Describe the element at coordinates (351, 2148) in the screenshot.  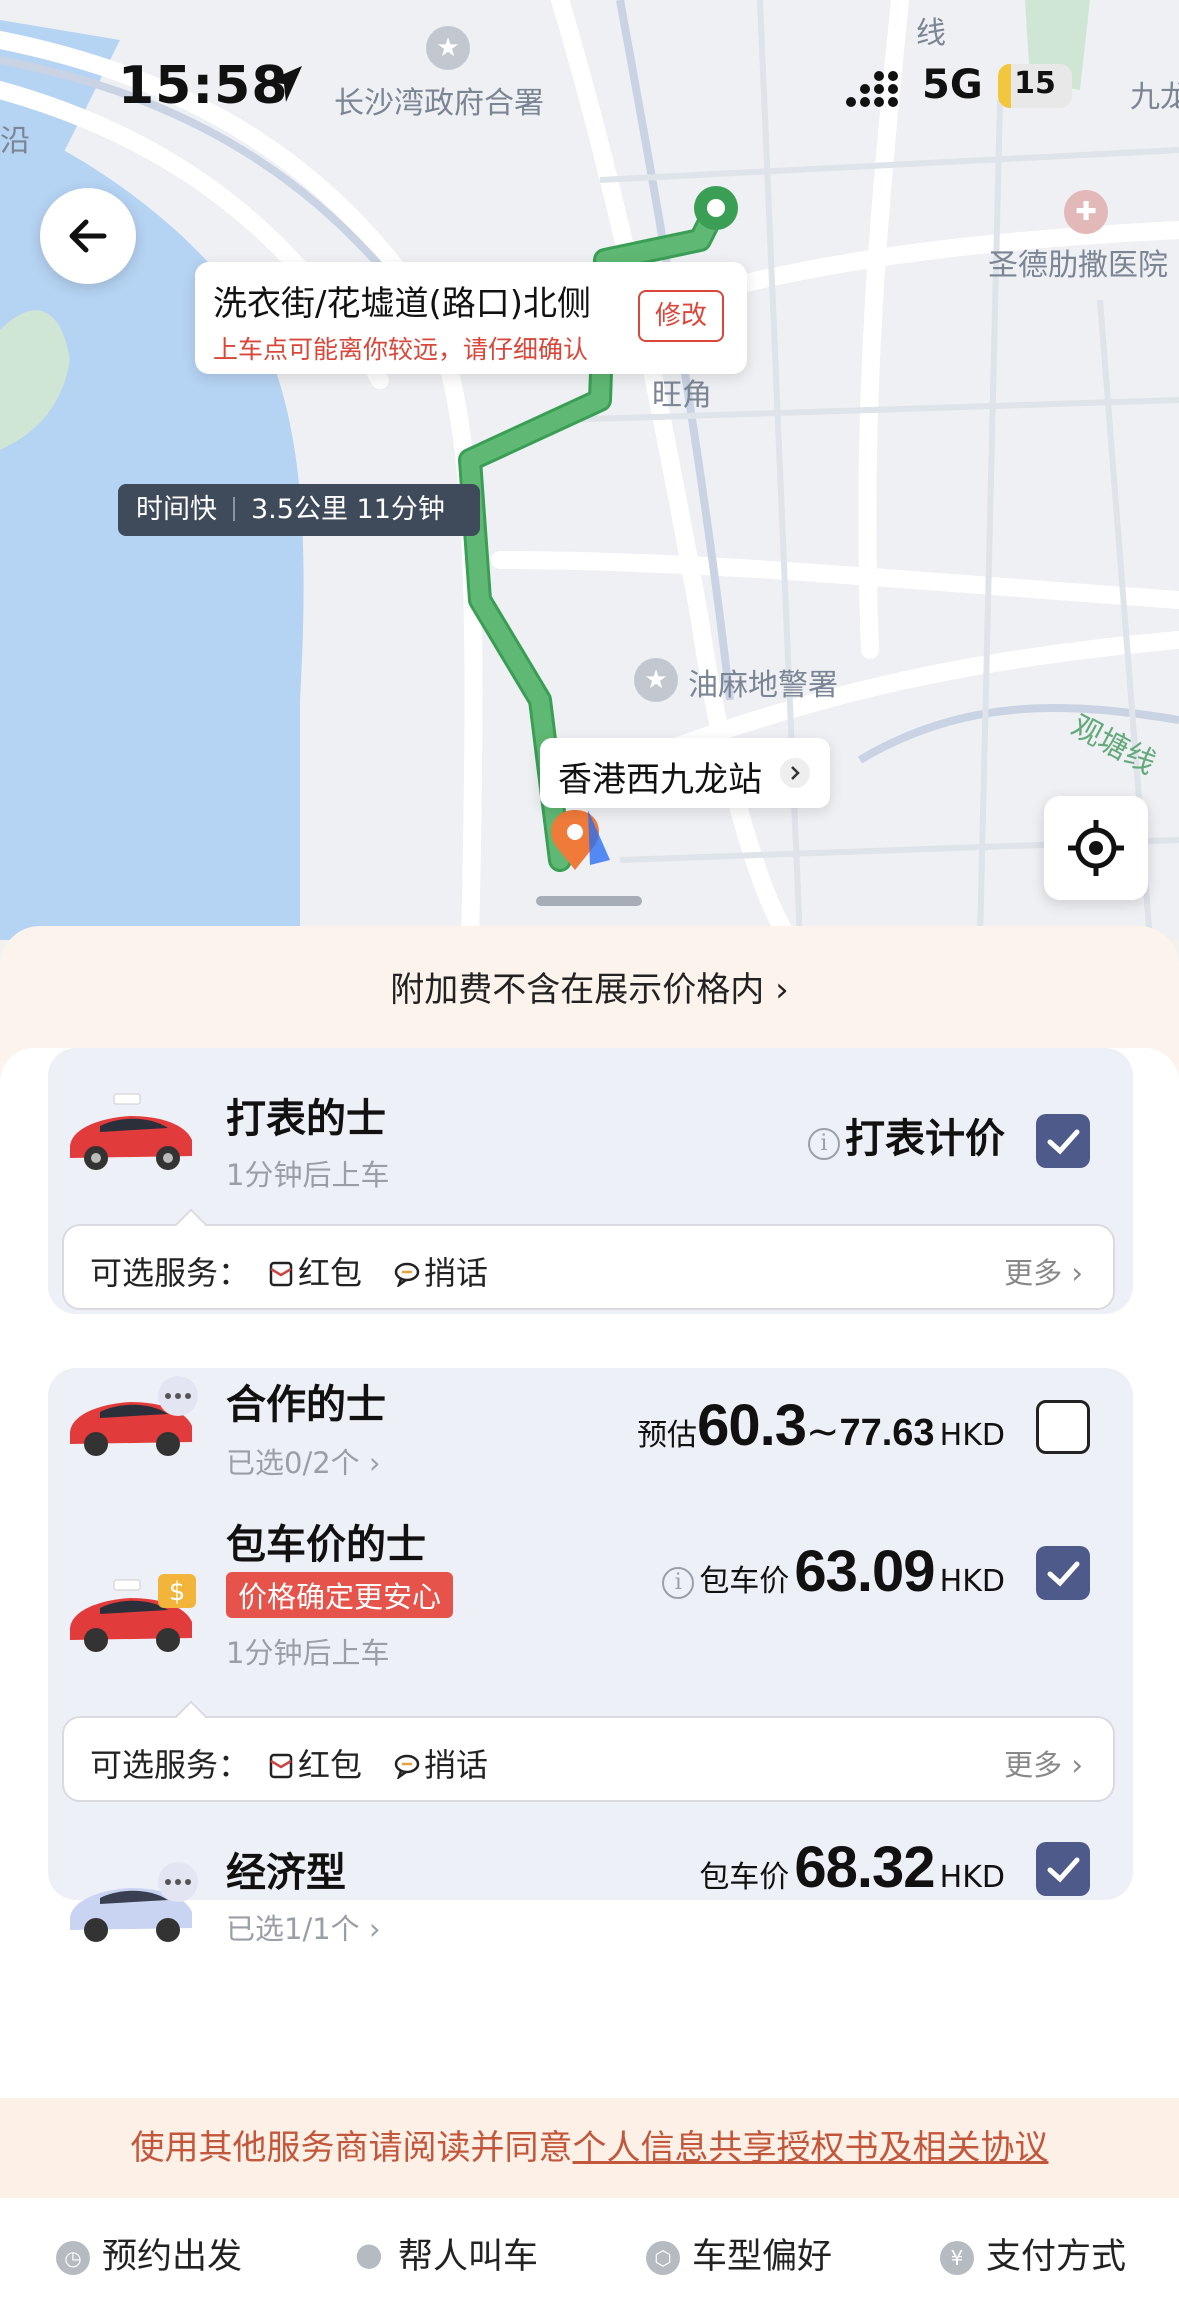
I see `consent-prefix: 使用其他服务商请阅读并同意` at that location.